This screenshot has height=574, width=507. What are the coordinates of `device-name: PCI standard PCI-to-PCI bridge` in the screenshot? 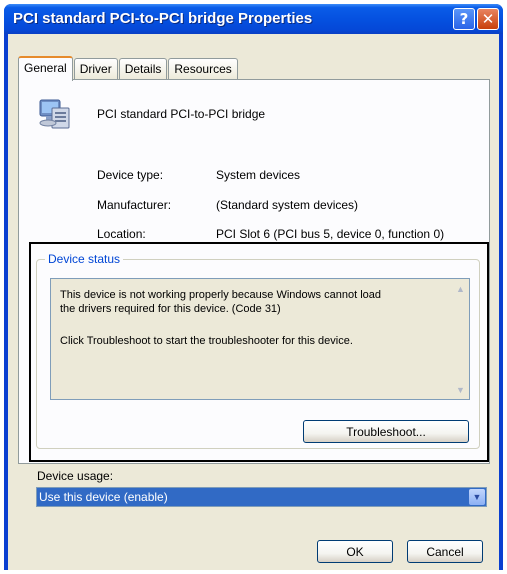 It's located at (181, 114).